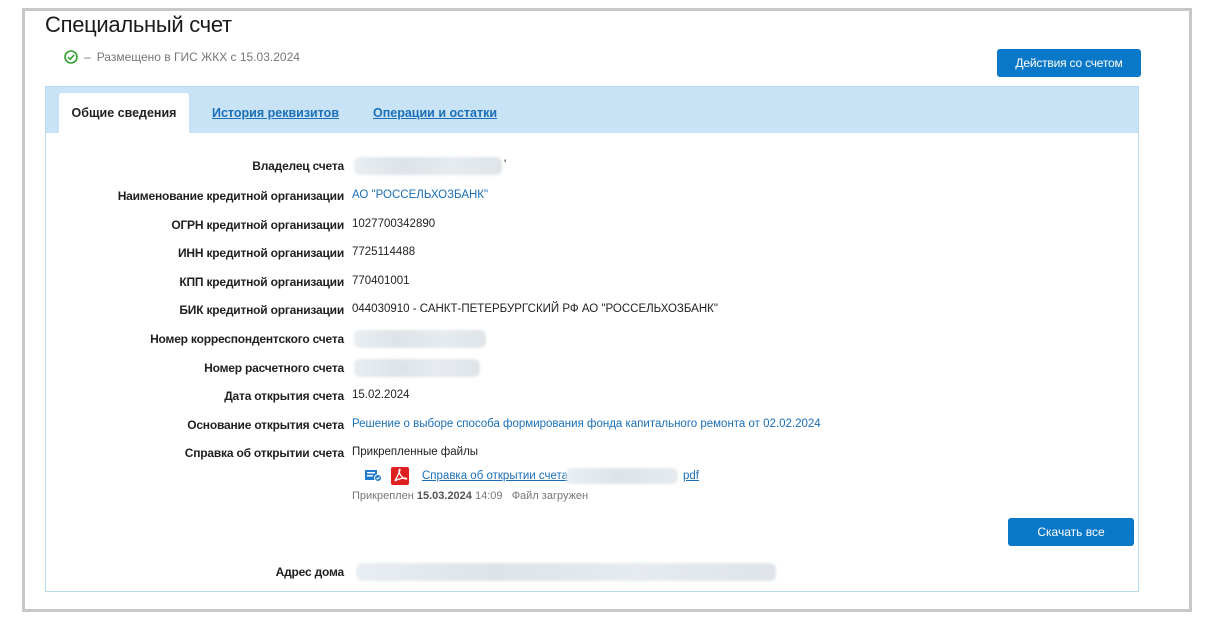 Image resolution: width=1225 pixels, height=623 pixels. Describe the element at coordinates (298, 166) in the screenshot. I see `field-label: Владелец счета` at that location.